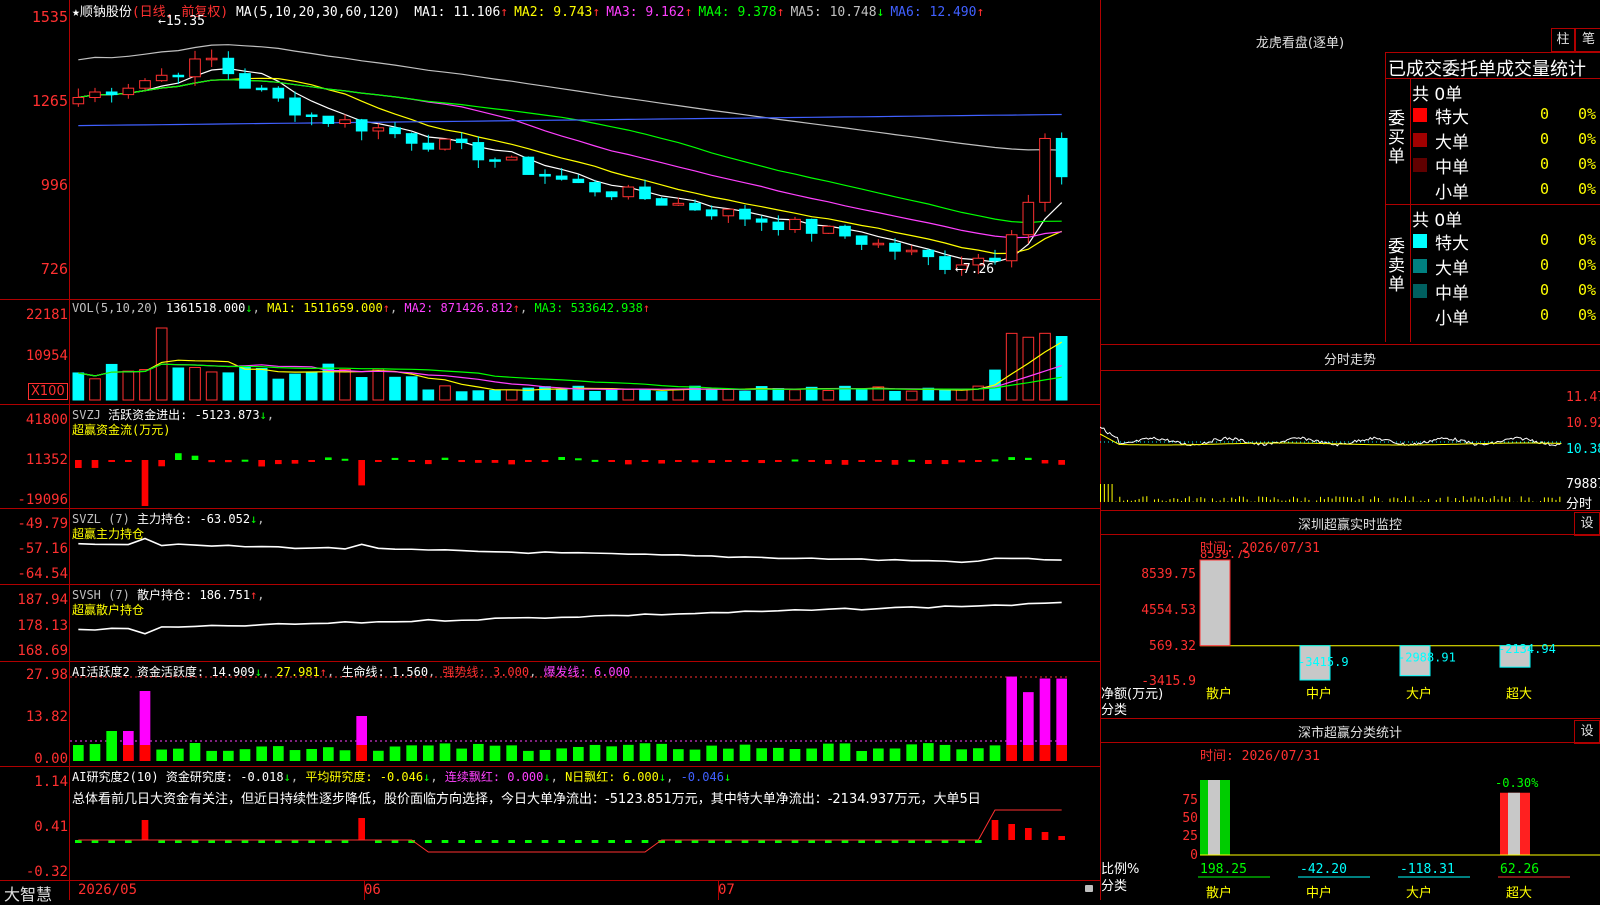 The image size is (1600, 905). I want to click on classstat-chart: 198.25散户-42.20中户-118.31大户62.26超大-0.30%, so click(1350, 830).